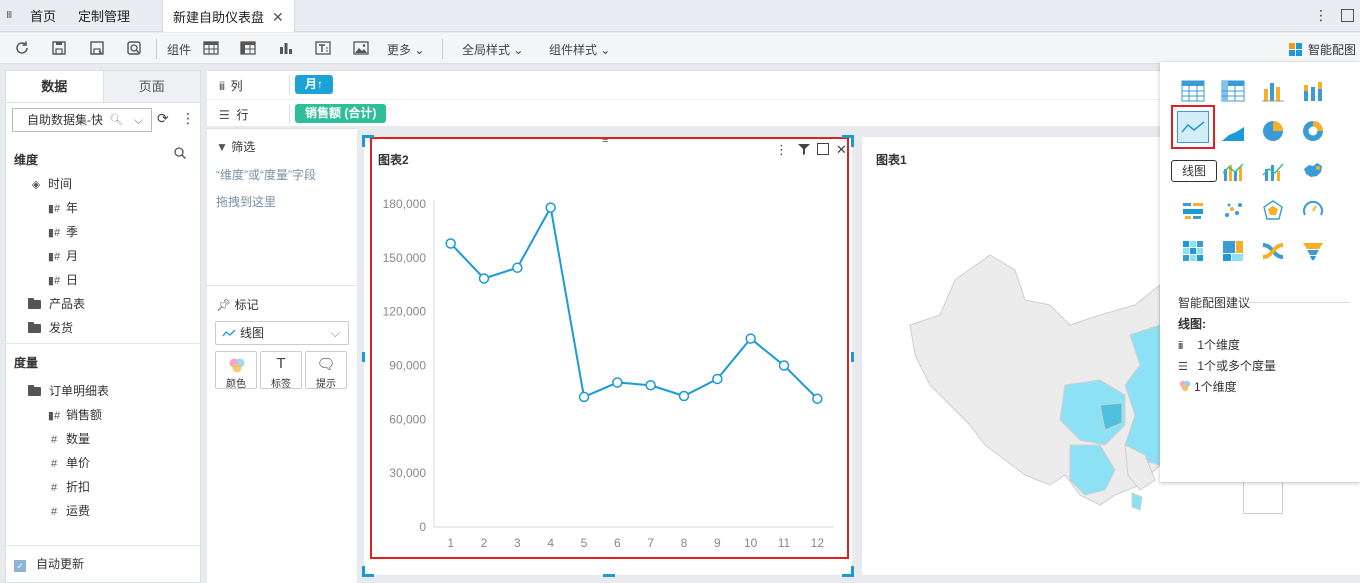 The image size is (1360, 583). What do you see at coordinates (50, 183) in the screenshot?
I see `tree-time-hierarchy: ◈ 时间` at bounding box center [50, 183].